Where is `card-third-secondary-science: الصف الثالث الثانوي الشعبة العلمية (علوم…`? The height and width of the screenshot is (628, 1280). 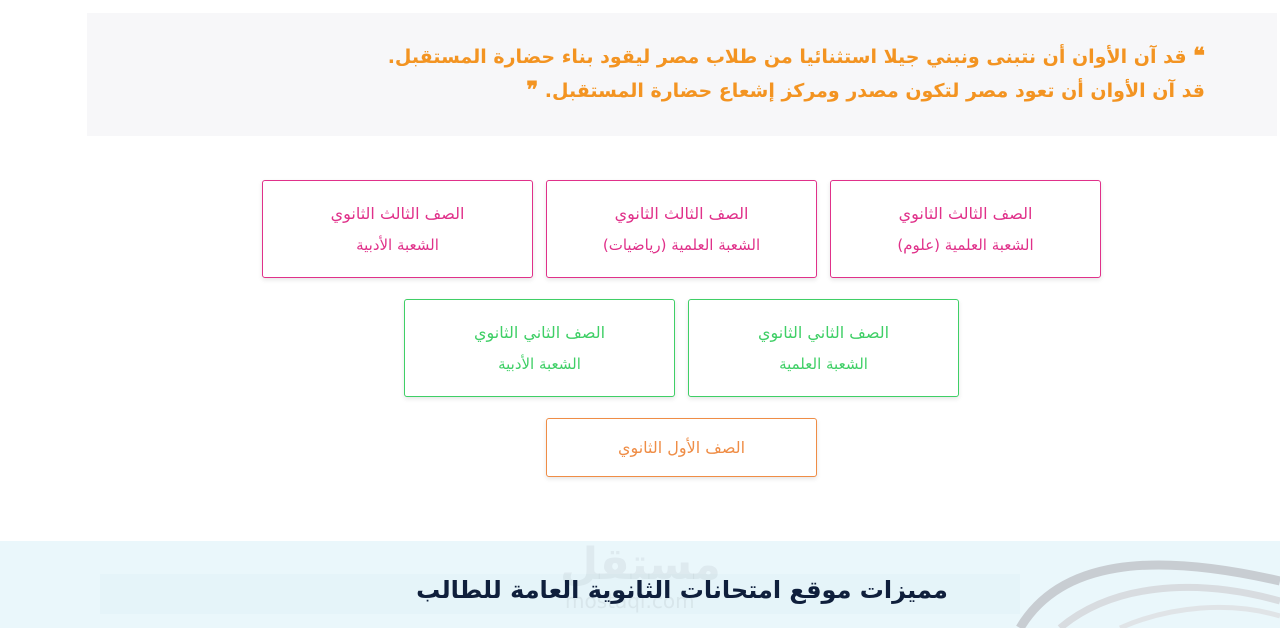 card-third-secondary-science: الصف الثالث الثانوي الشعبة العلمية (علوم… is located at coordinates (965, 229).